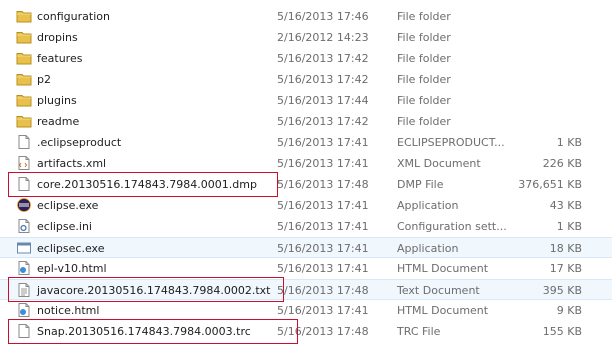 Image resolution: width=612 pixels, height=350 pixels. What do you see at coordinates (565, 248) in the screenshot?
I see `file-size: 18 KB` at bounding box center [565, 248].